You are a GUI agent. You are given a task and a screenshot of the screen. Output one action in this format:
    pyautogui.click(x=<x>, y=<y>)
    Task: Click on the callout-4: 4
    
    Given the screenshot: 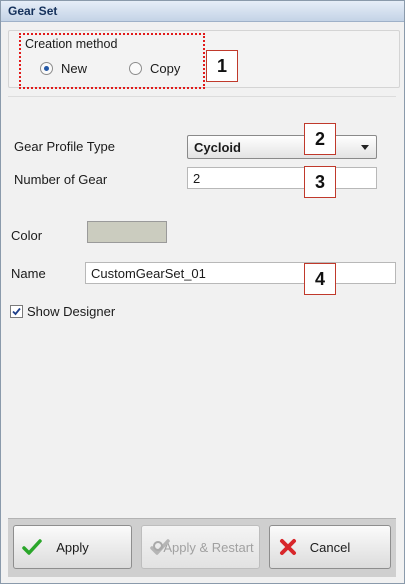 What is the action you would take?
    pyautogui.click(x=320, y=279)
    